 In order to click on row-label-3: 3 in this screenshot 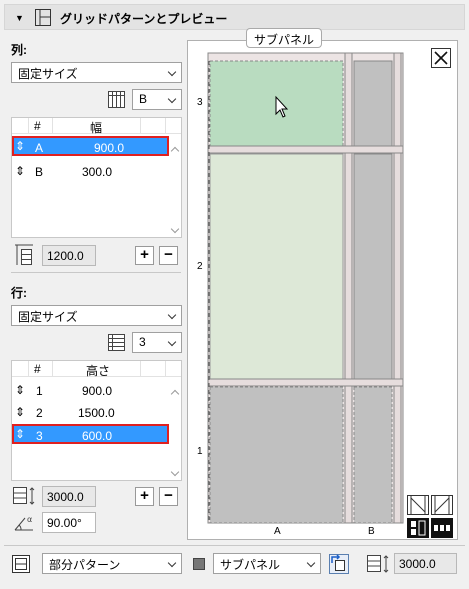, I will do `click(200, 102)`.